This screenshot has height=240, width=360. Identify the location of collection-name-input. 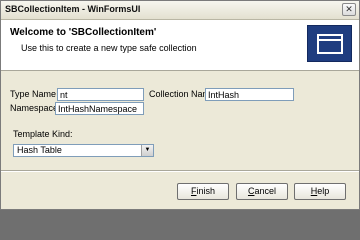
(249, 94).